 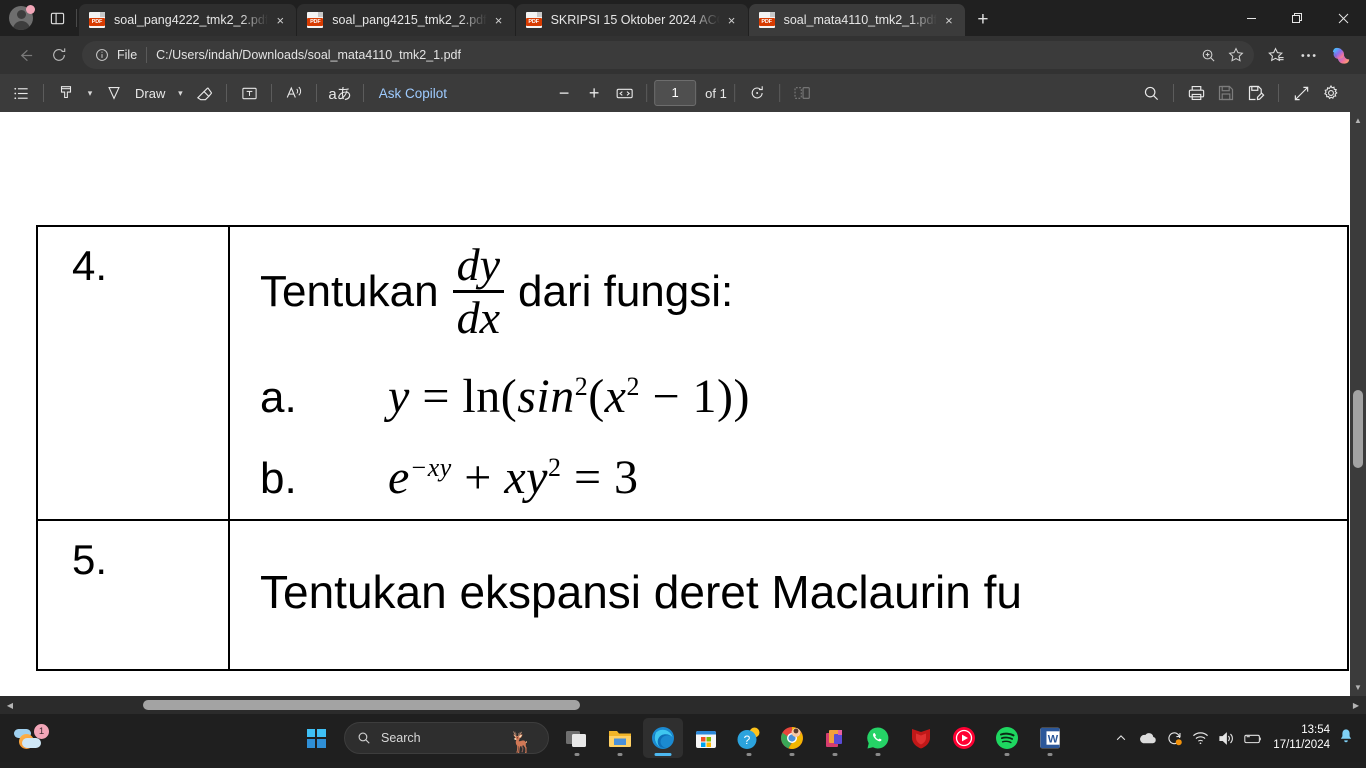 I want to click on taskbar-app-get-help: ?, so click(x=749, y=738).